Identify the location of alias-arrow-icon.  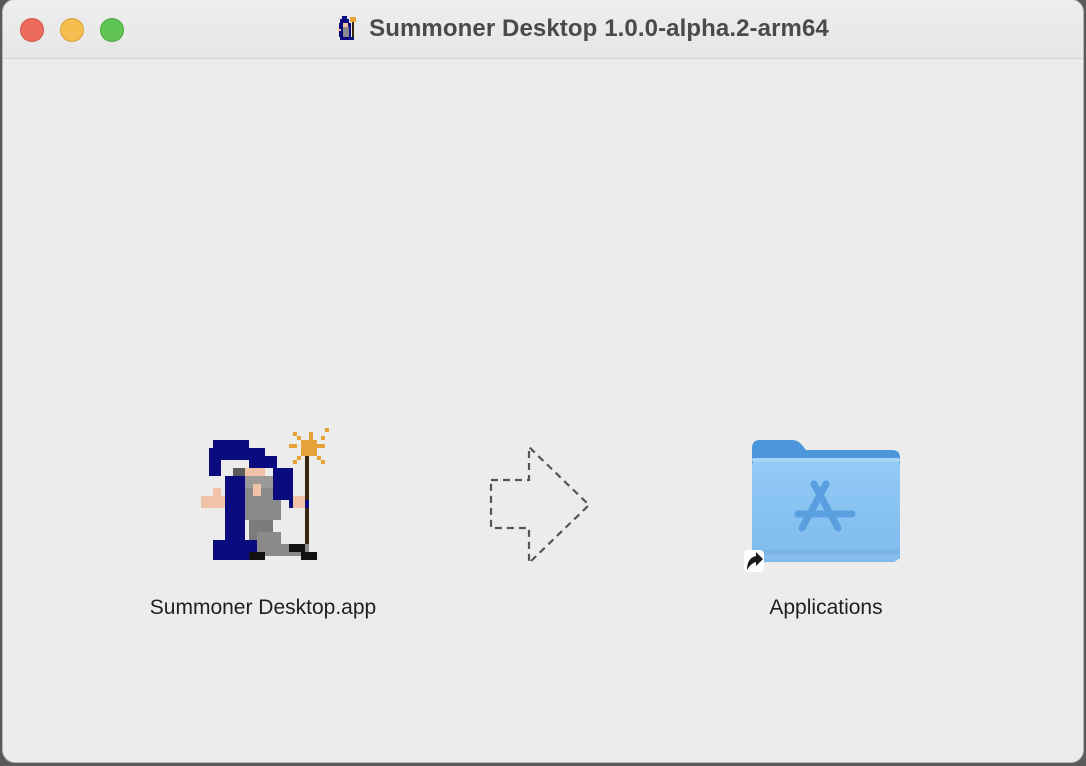
(754, 561).